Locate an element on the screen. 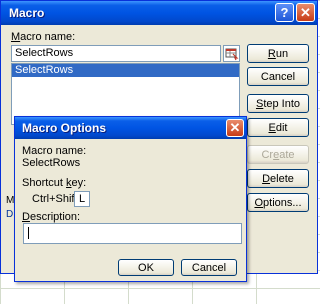 The height and width of the screenshot is (304, 320). delete-button-post: elete is located at coordinates (282, 178).